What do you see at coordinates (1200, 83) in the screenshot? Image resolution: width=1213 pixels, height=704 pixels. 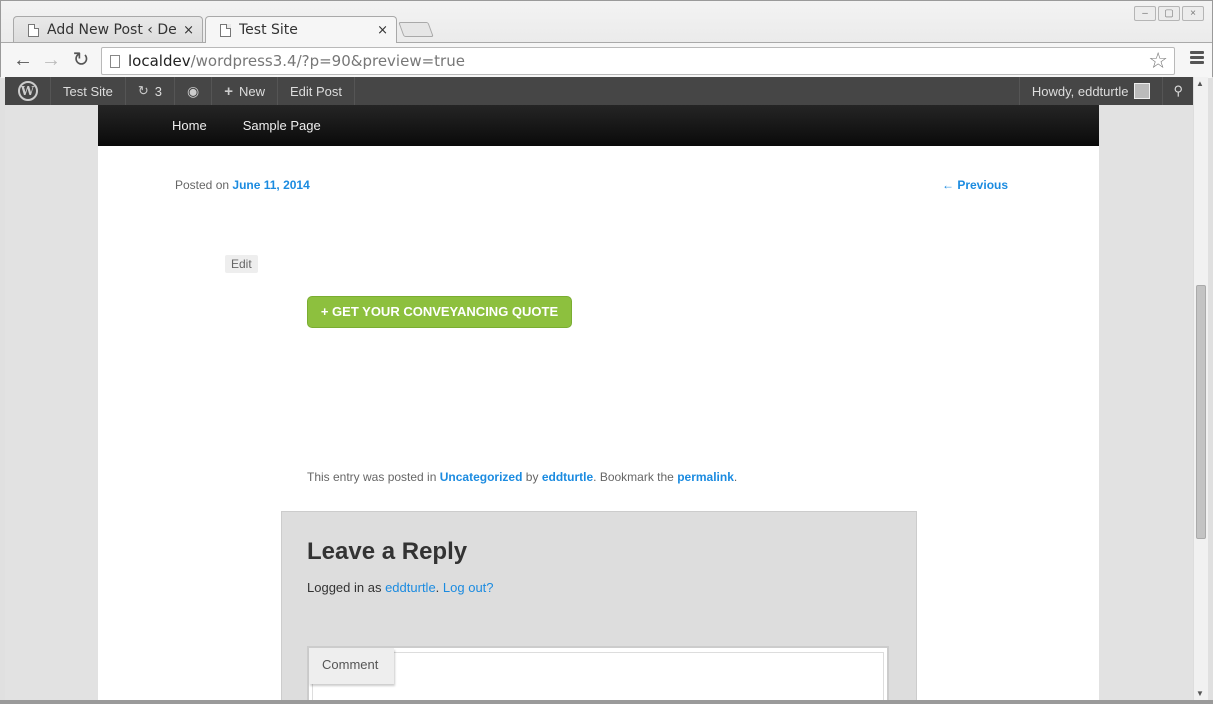 I see `scroll-up-icon: ▲` at bounding box center [1200, 83].